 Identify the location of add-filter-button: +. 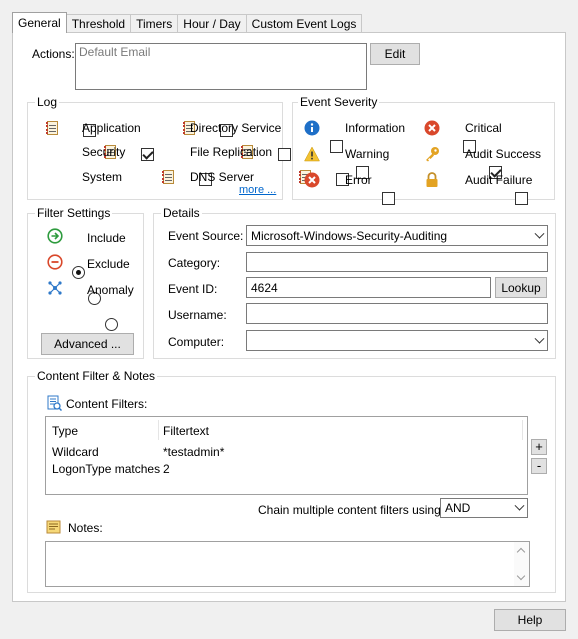
(539, 447).